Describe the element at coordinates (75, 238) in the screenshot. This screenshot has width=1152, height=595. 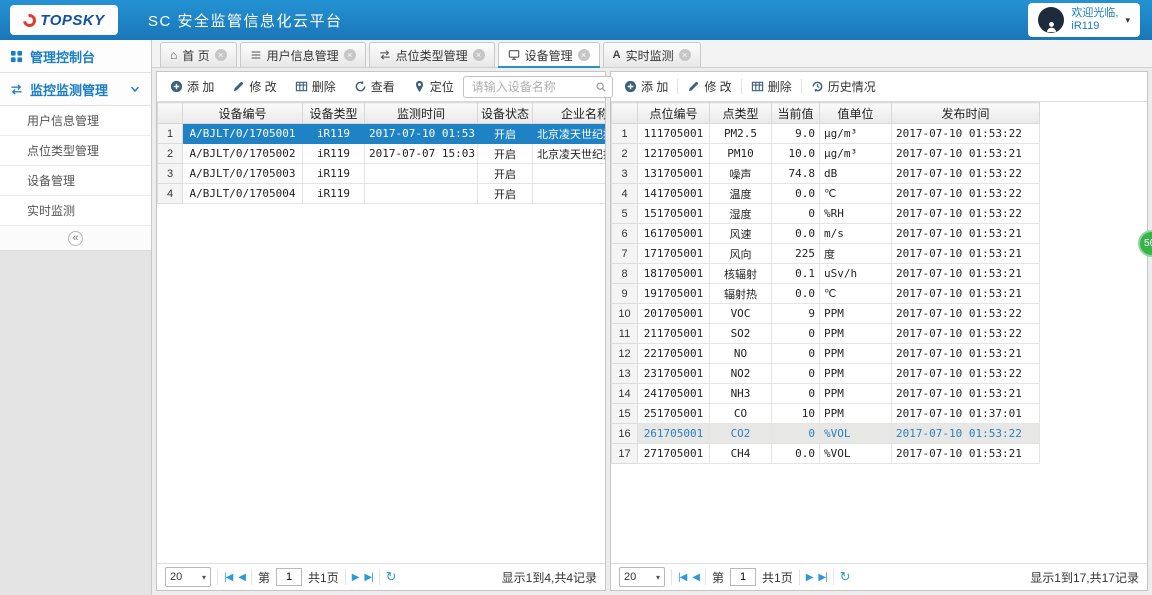
I see `sidebar-collapse: «` at that location.